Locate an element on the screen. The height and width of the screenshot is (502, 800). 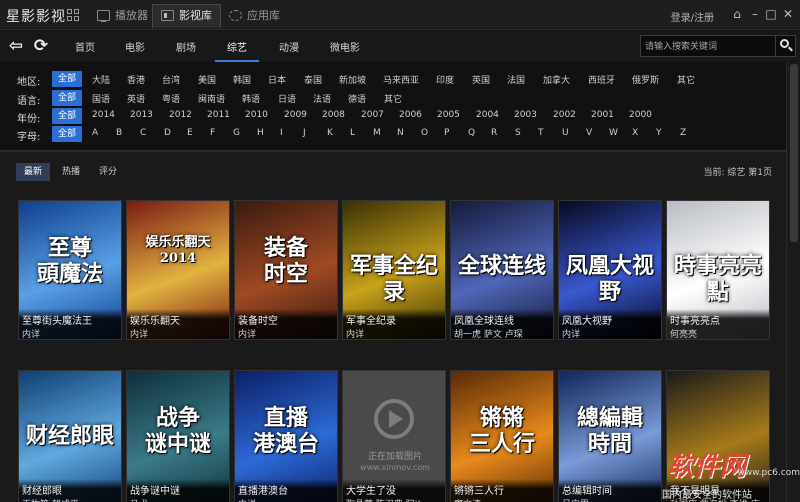
close-icon: ✕ is located at coordinates (788, 14).